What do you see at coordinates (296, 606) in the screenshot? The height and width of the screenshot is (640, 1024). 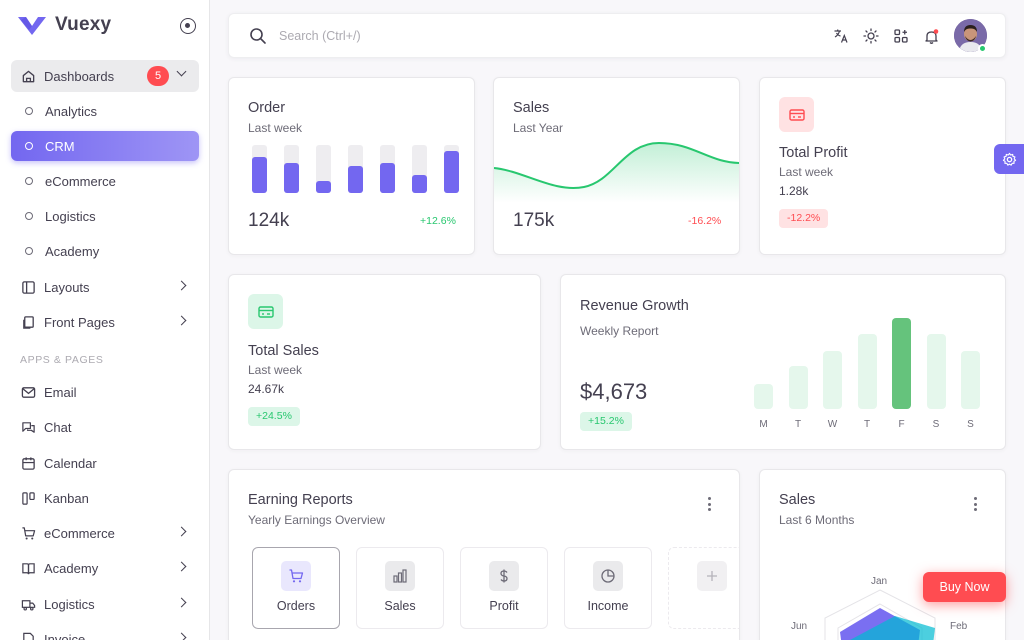 I see `tab-label: Orders` at bounding box center [296, 606].